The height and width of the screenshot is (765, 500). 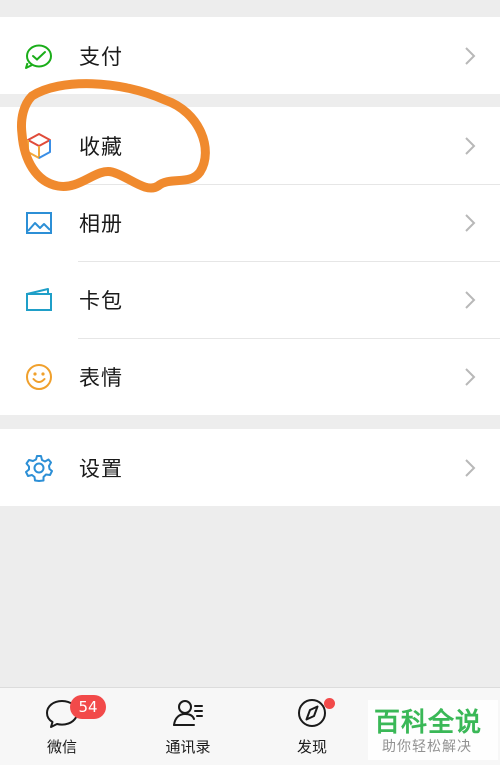 I want to click on menu-item-stickers: 表情, so click(x=250, y=376).